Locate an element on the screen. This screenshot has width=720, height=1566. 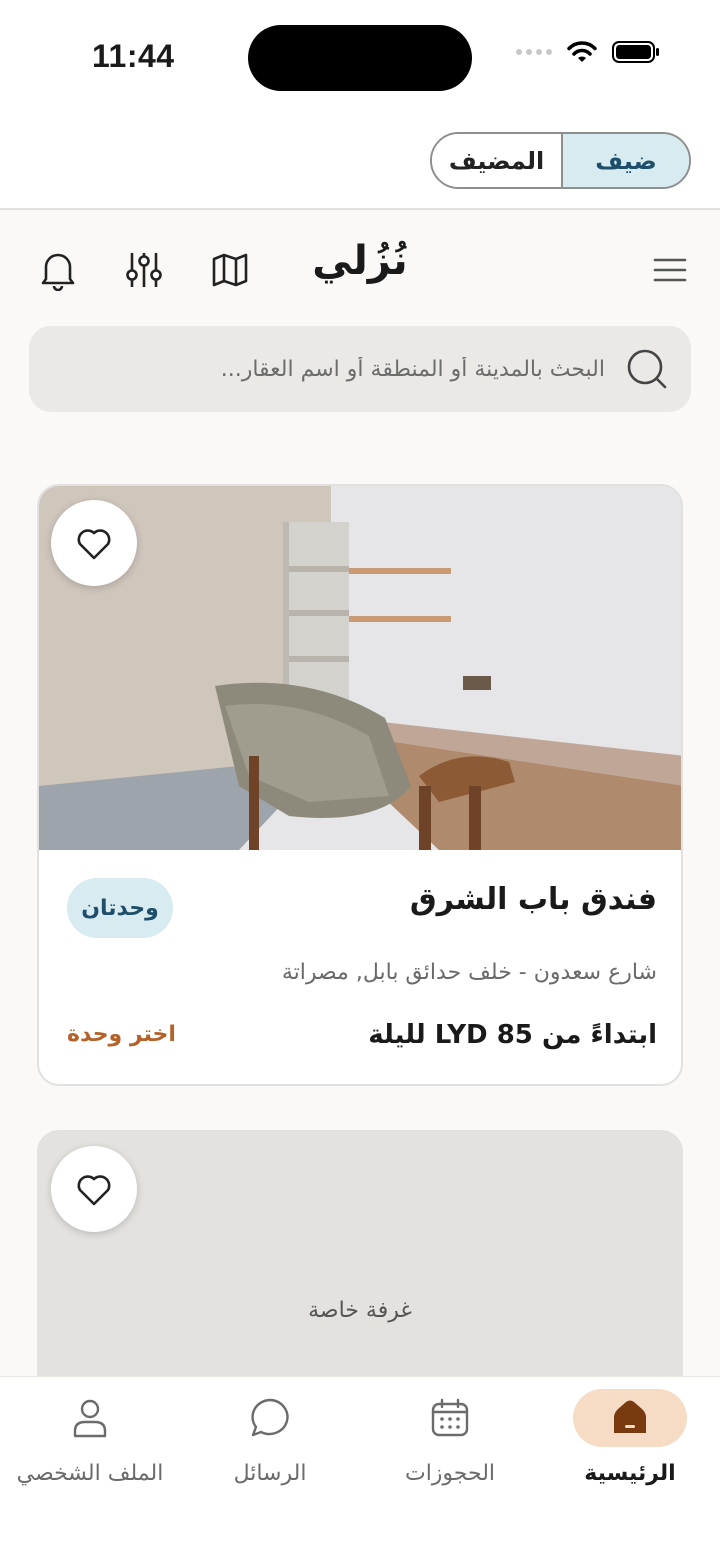
menu-icon is located at coordinates (670, 270).